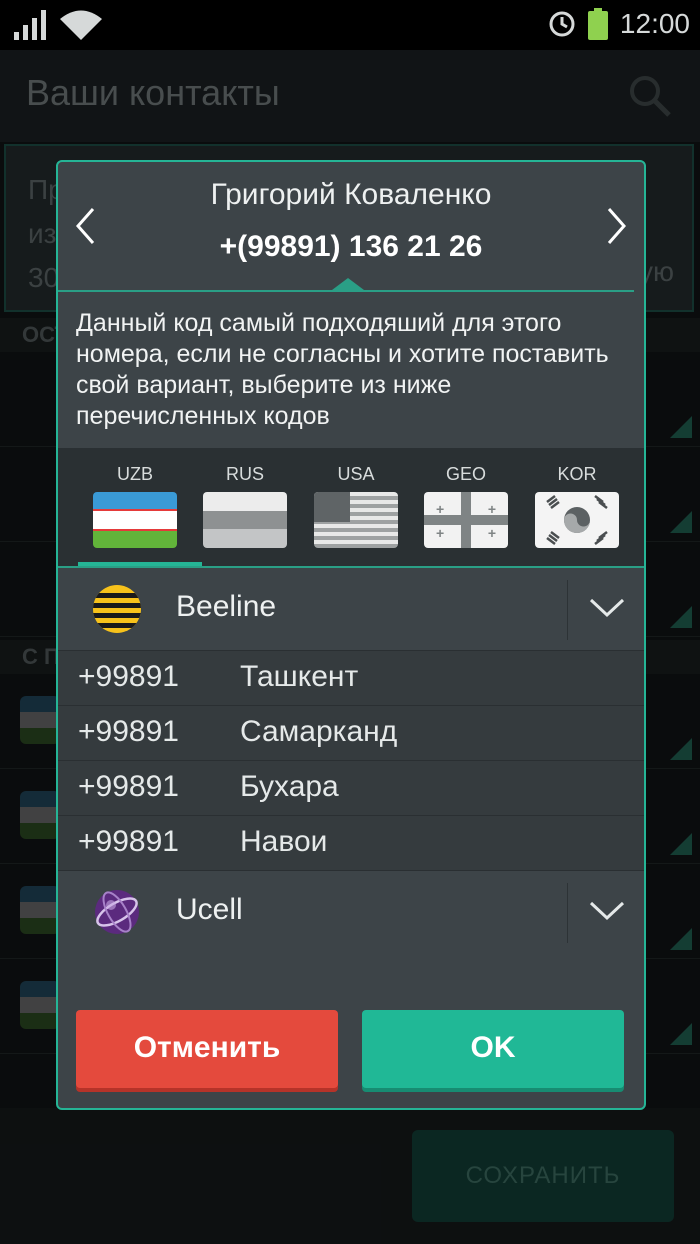  I want to click on tab-uzb: UZB, so click(140, 507).